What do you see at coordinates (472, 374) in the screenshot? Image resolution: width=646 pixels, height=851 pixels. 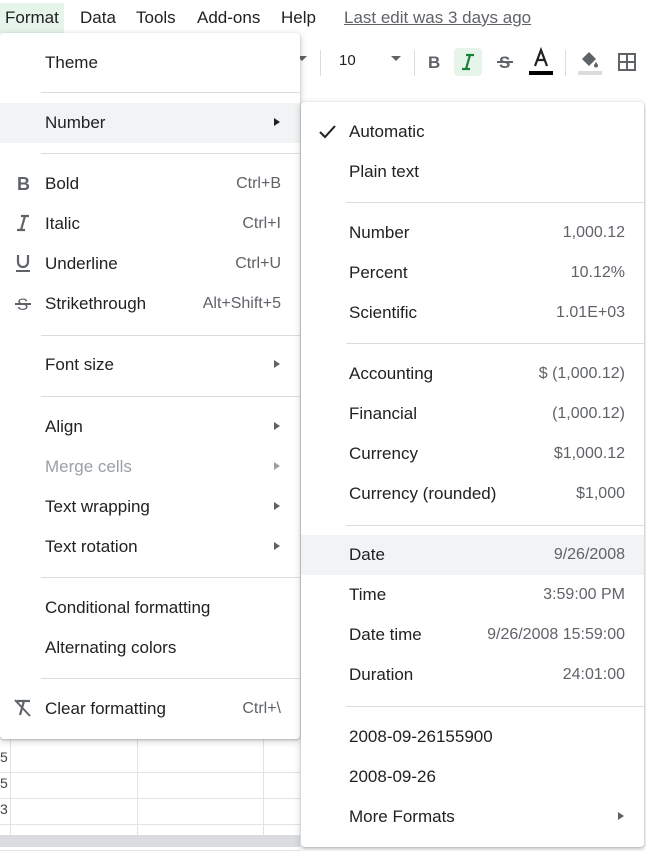 I see `number-format-accounting: Accounting $ (1,000.12)` at bounding box center [472, 374].